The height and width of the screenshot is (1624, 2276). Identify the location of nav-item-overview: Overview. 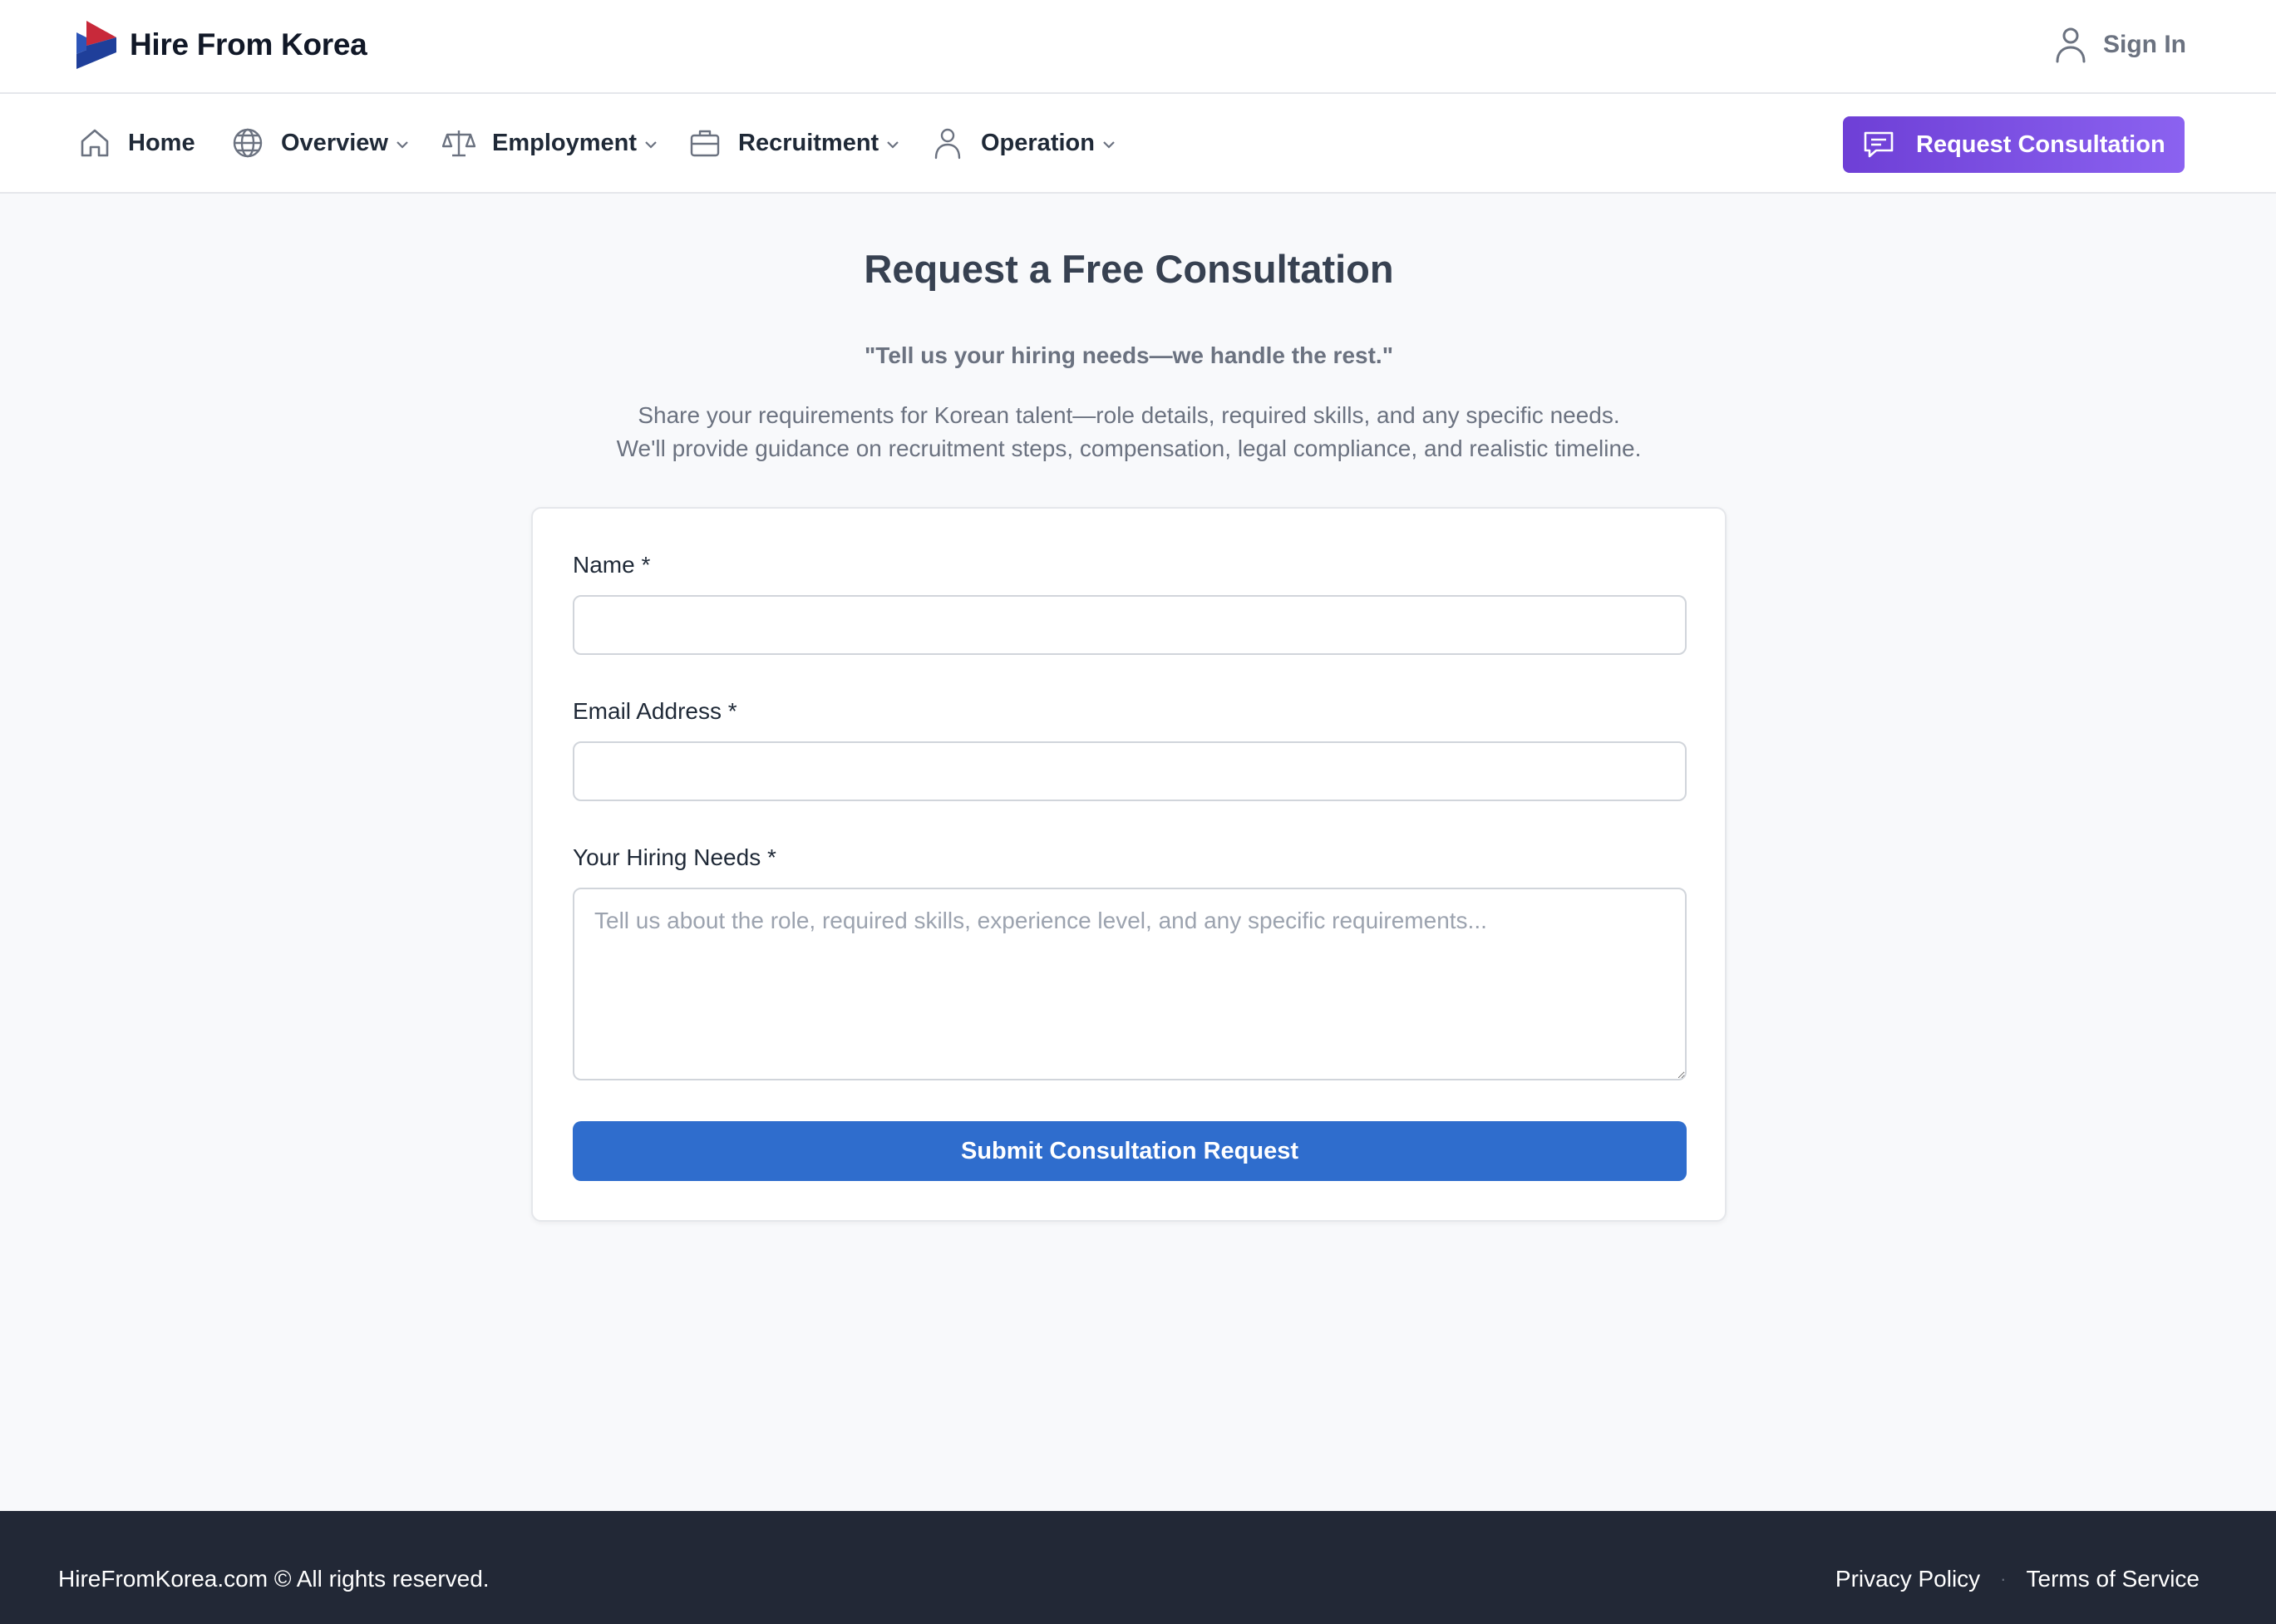
(320, 143).